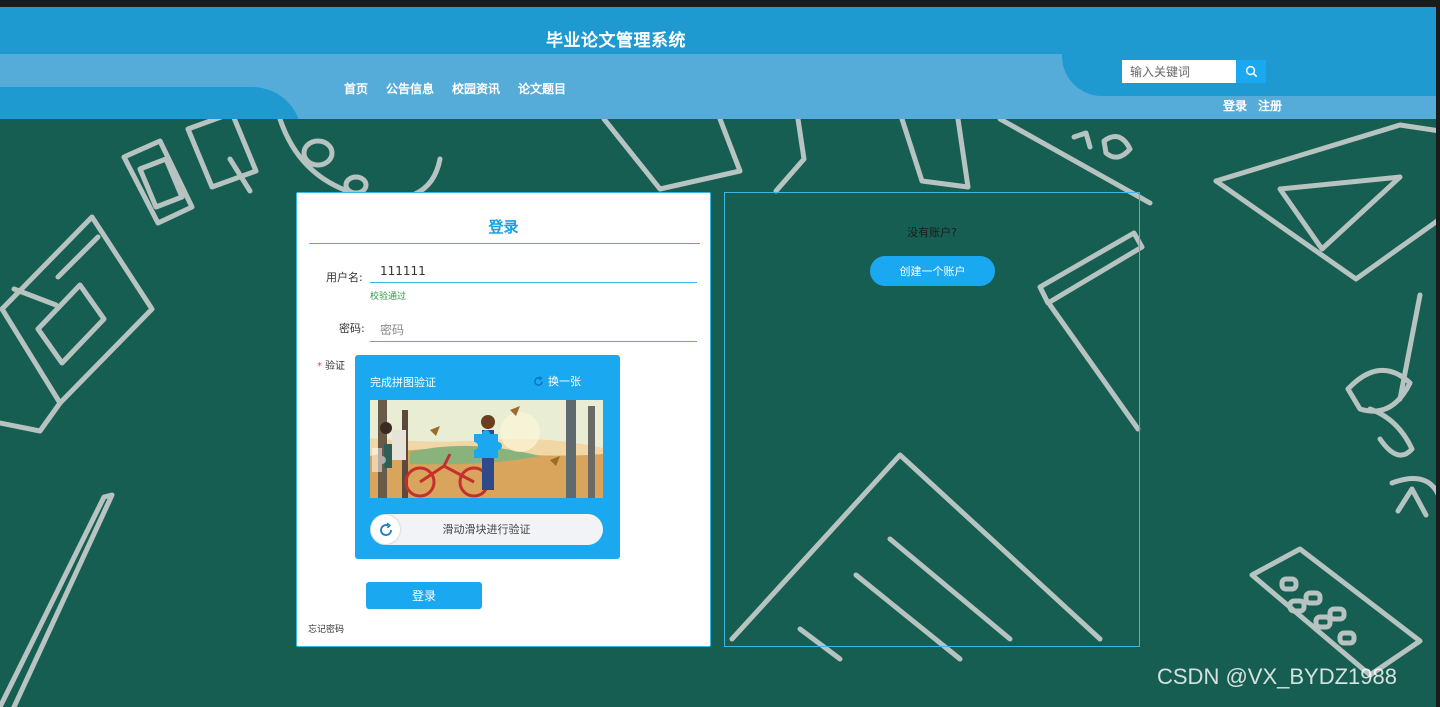 This screenshot has height=707, width=1440. What do you see at coordinates (720, 3) in the screenshot?
I see `window-top-edge` at bounding box center [720, 3].